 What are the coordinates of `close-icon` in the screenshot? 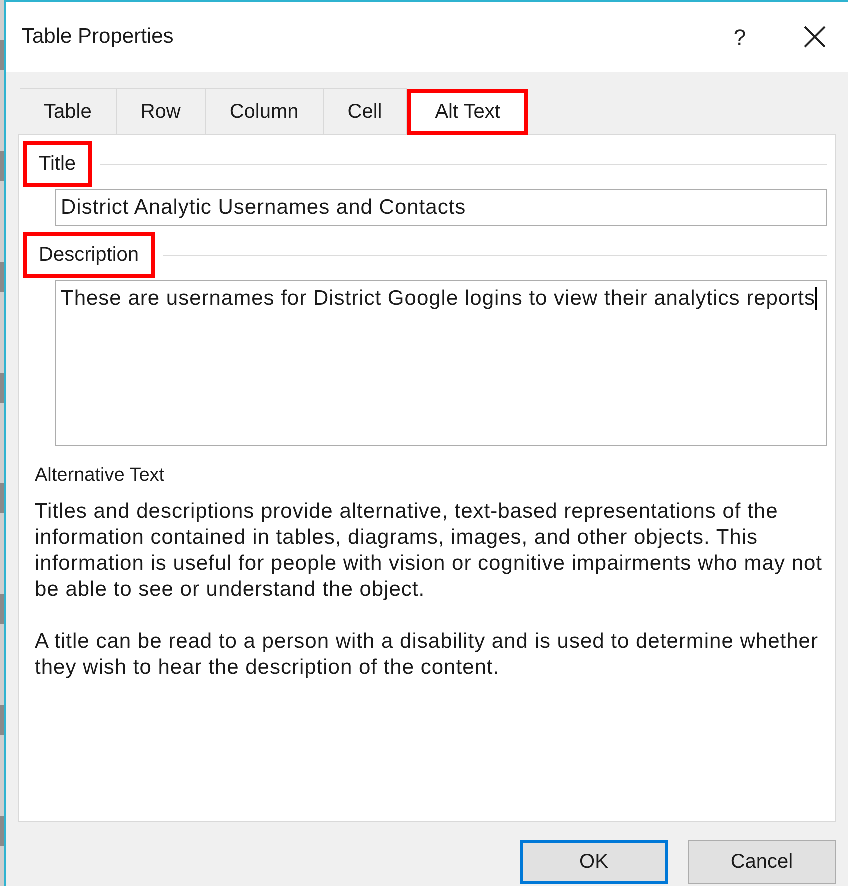 It's located at (815, 37).